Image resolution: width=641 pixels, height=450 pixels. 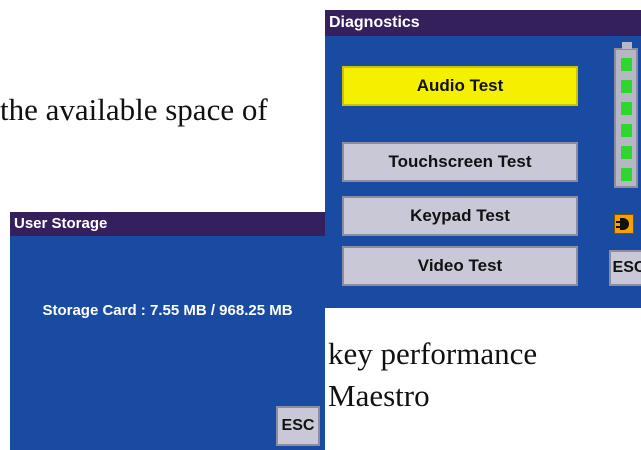 What do you see at coordinates (167, 310) in the screenshot?
I see `storage-card-info: Storage Card : 7.55 MB / 968.25 MB` at bounding box center [167, 310].